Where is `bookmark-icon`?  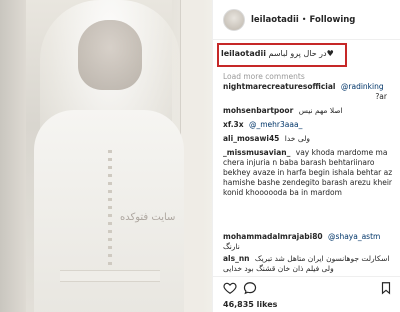 bookmark-icon is located at coordinates (386, 288).